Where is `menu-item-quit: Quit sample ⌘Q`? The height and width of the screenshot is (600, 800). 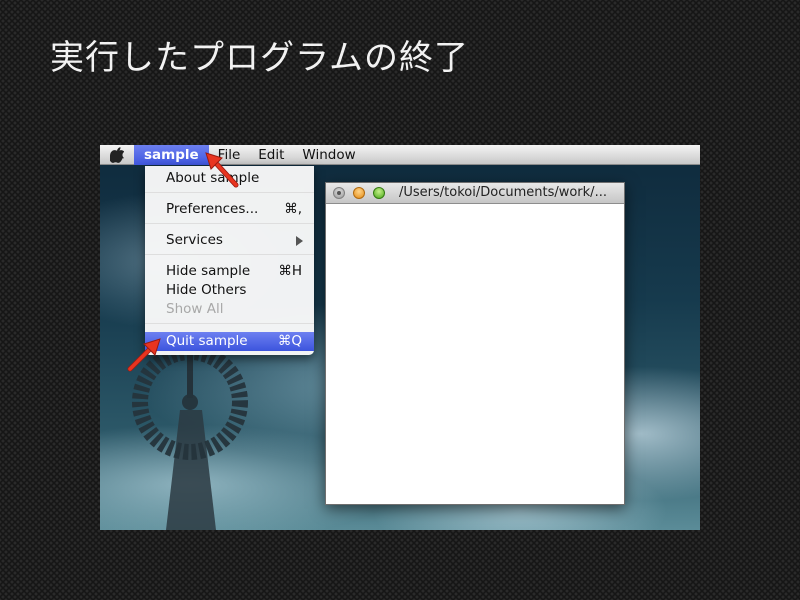
menu-item-quit: Quit sample ⌘Q is located at coordinates (229, 341).